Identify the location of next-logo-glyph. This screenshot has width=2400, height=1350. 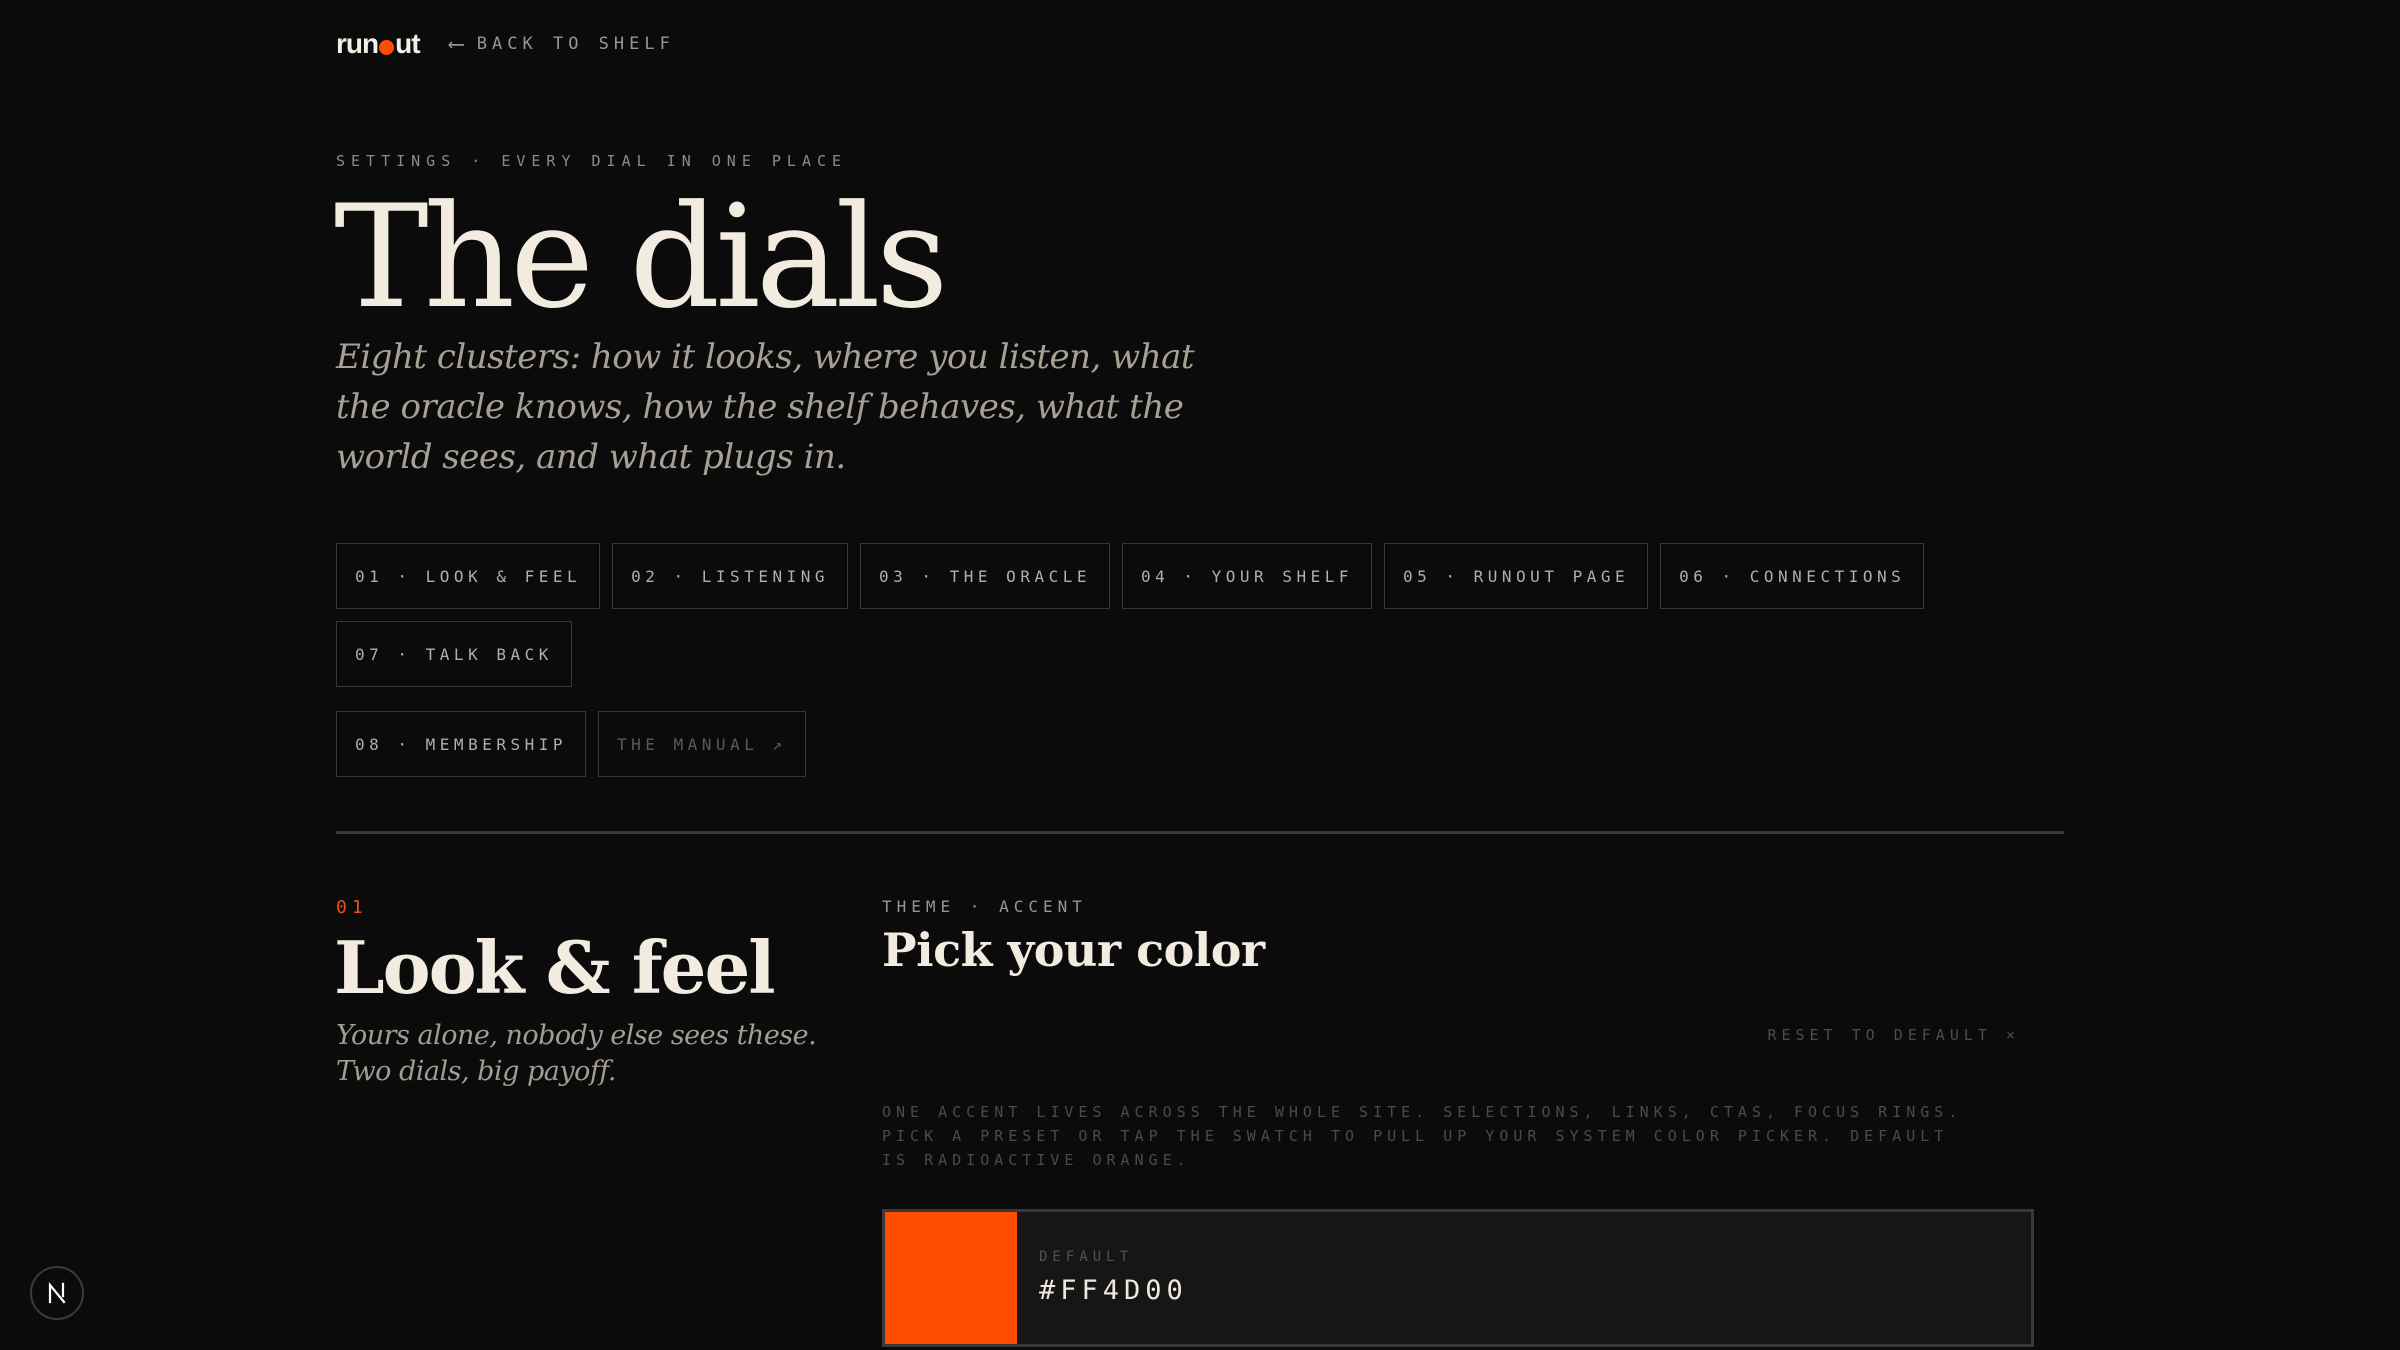
(57, 1293).